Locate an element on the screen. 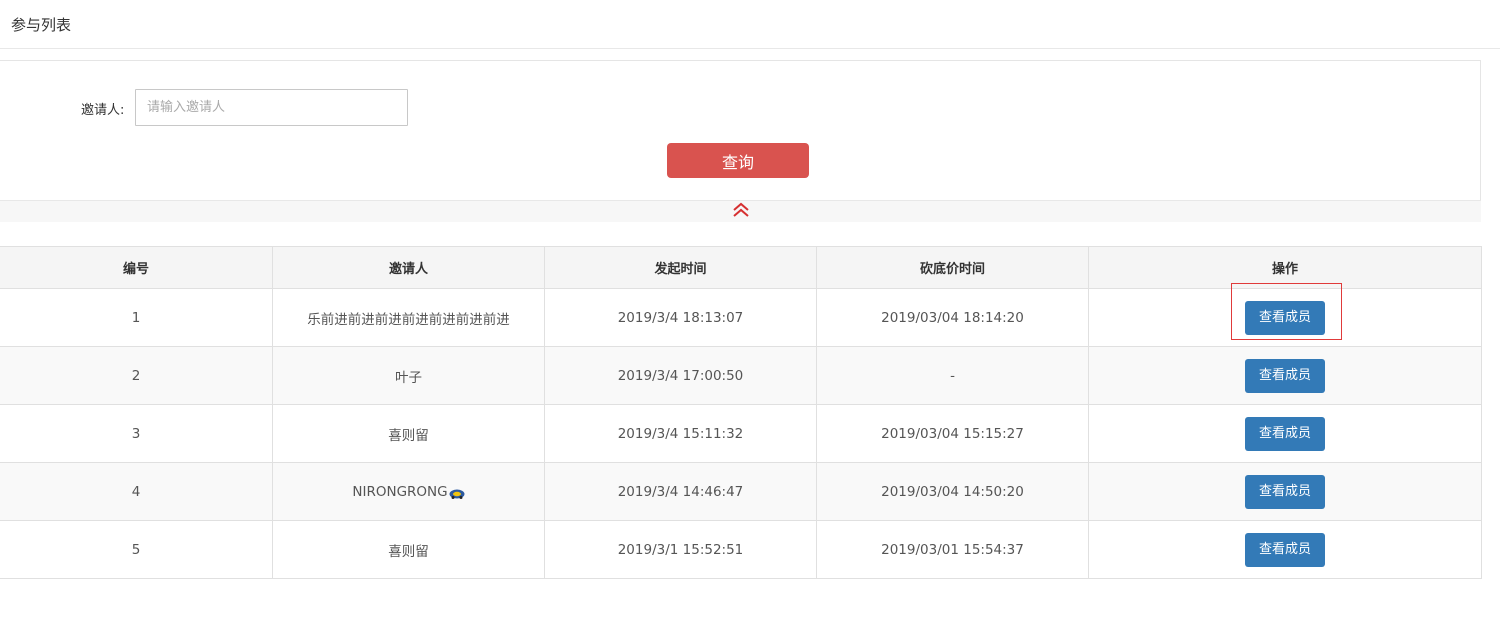 The image size is (1500, 619). cell-id: 2 is located at coordinates (136, 375).